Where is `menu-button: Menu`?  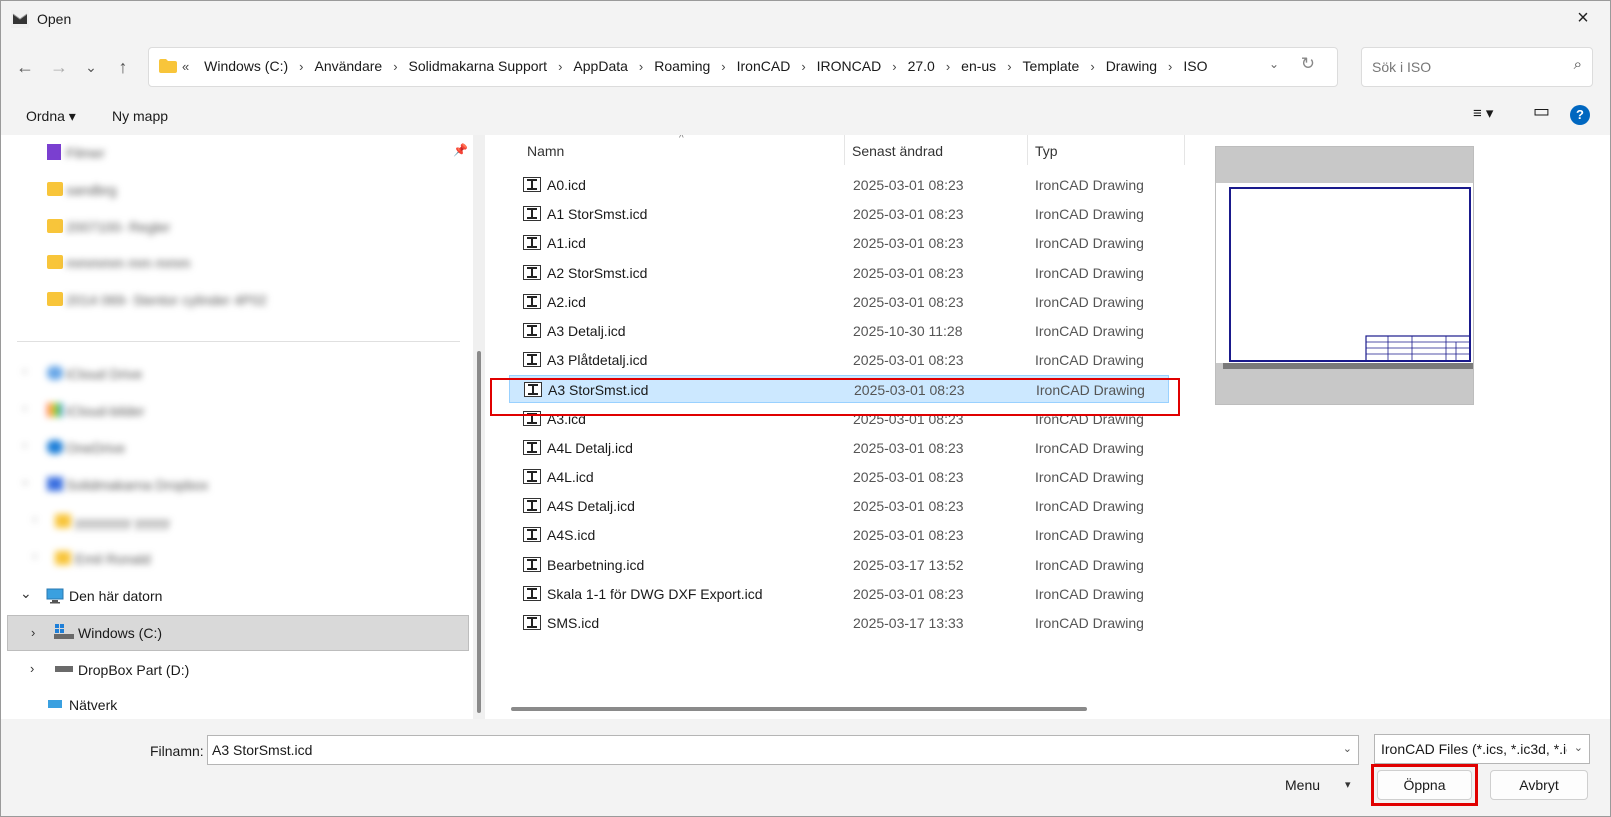 menu-button: Menu is located at coordinates (1302, 785).